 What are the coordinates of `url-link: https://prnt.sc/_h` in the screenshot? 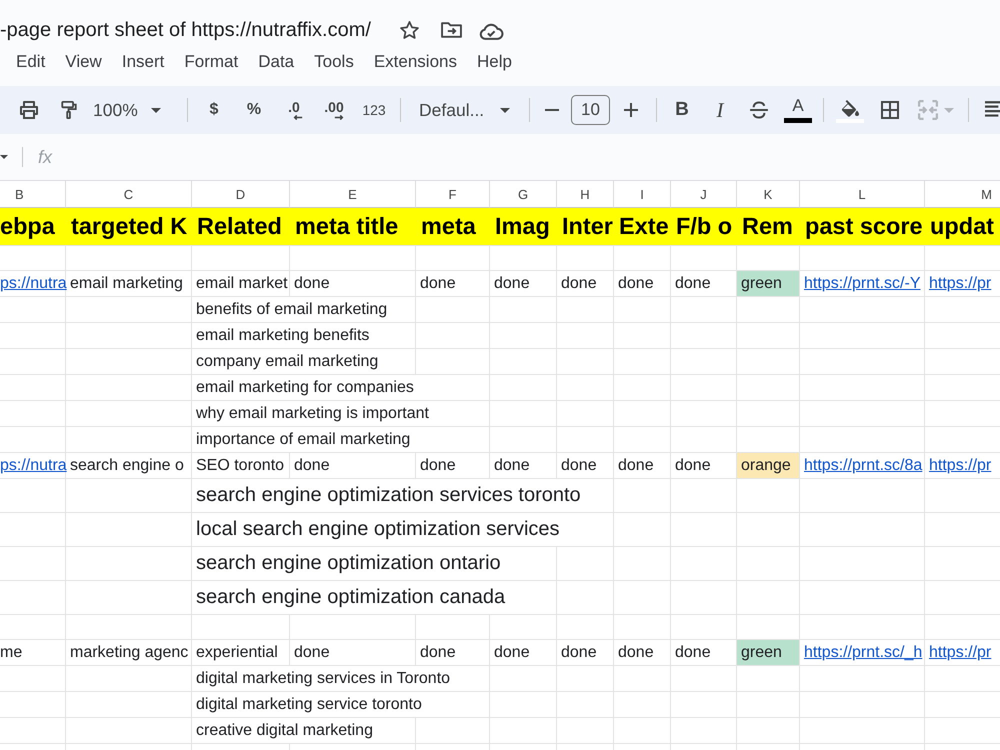 It's located at (863, 653).